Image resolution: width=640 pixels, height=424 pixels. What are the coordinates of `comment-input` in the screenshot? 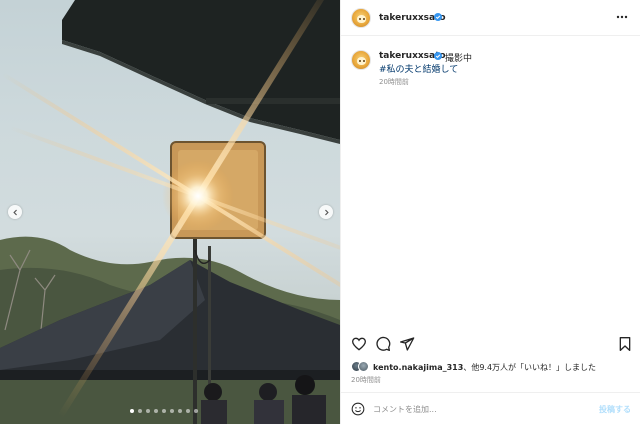 It's located at (478, 409).